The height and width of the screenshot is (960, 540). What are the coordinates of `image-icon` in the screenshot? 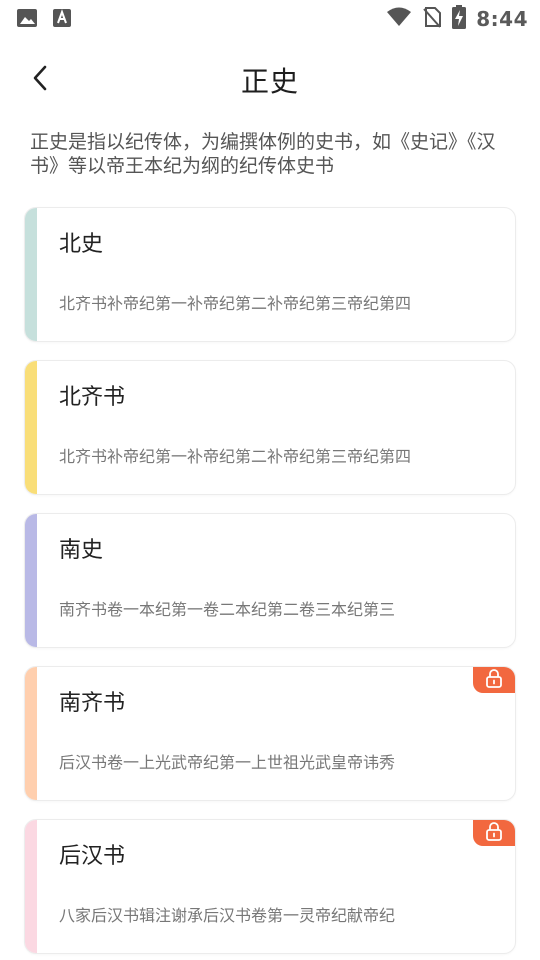 It's located at (27, 20).